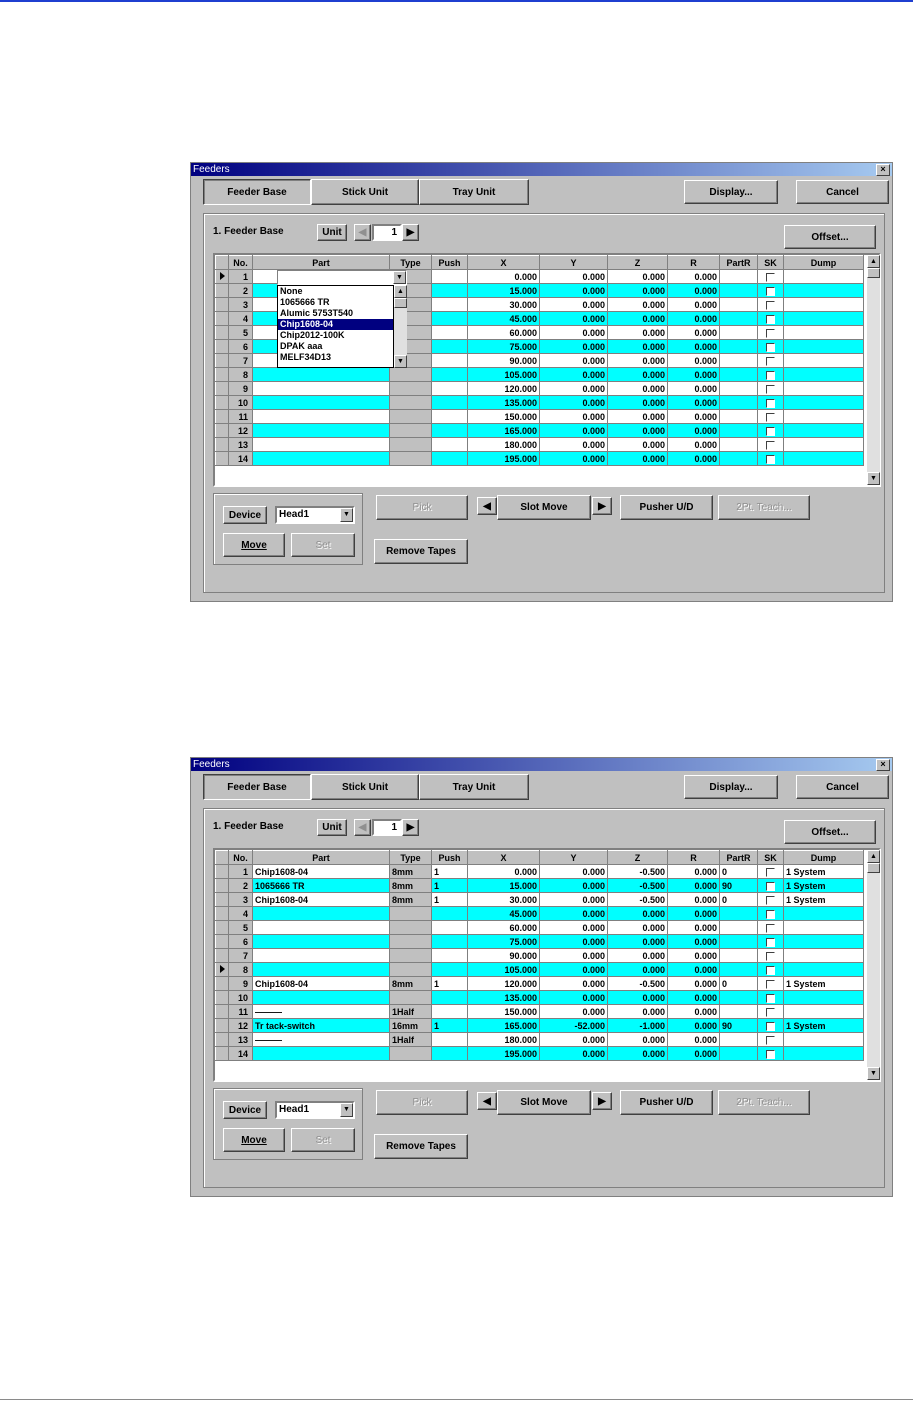 The image size is (913, 1402). I want to click on tab-stick-unit: Stick Unit, so click(365, 787).